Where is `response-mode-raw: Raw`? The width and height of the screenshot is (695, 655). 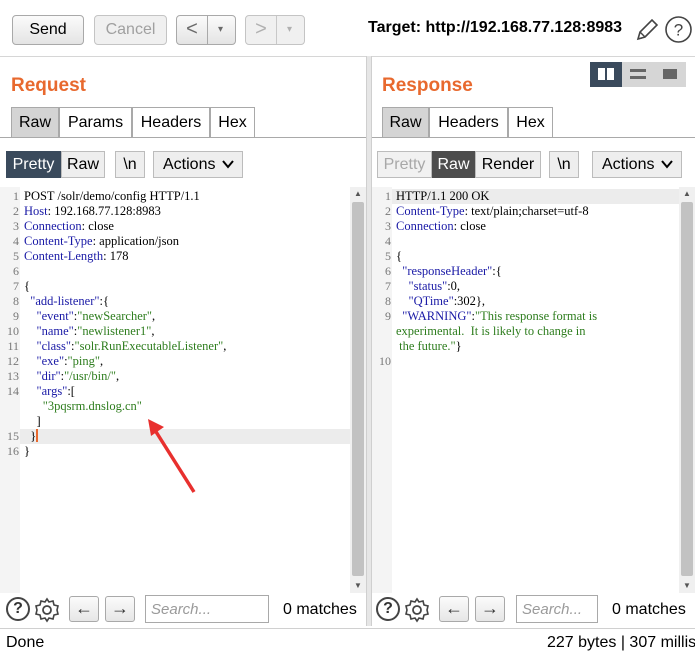
response-mode-raw: Raw is located at coordinates (453, 164).